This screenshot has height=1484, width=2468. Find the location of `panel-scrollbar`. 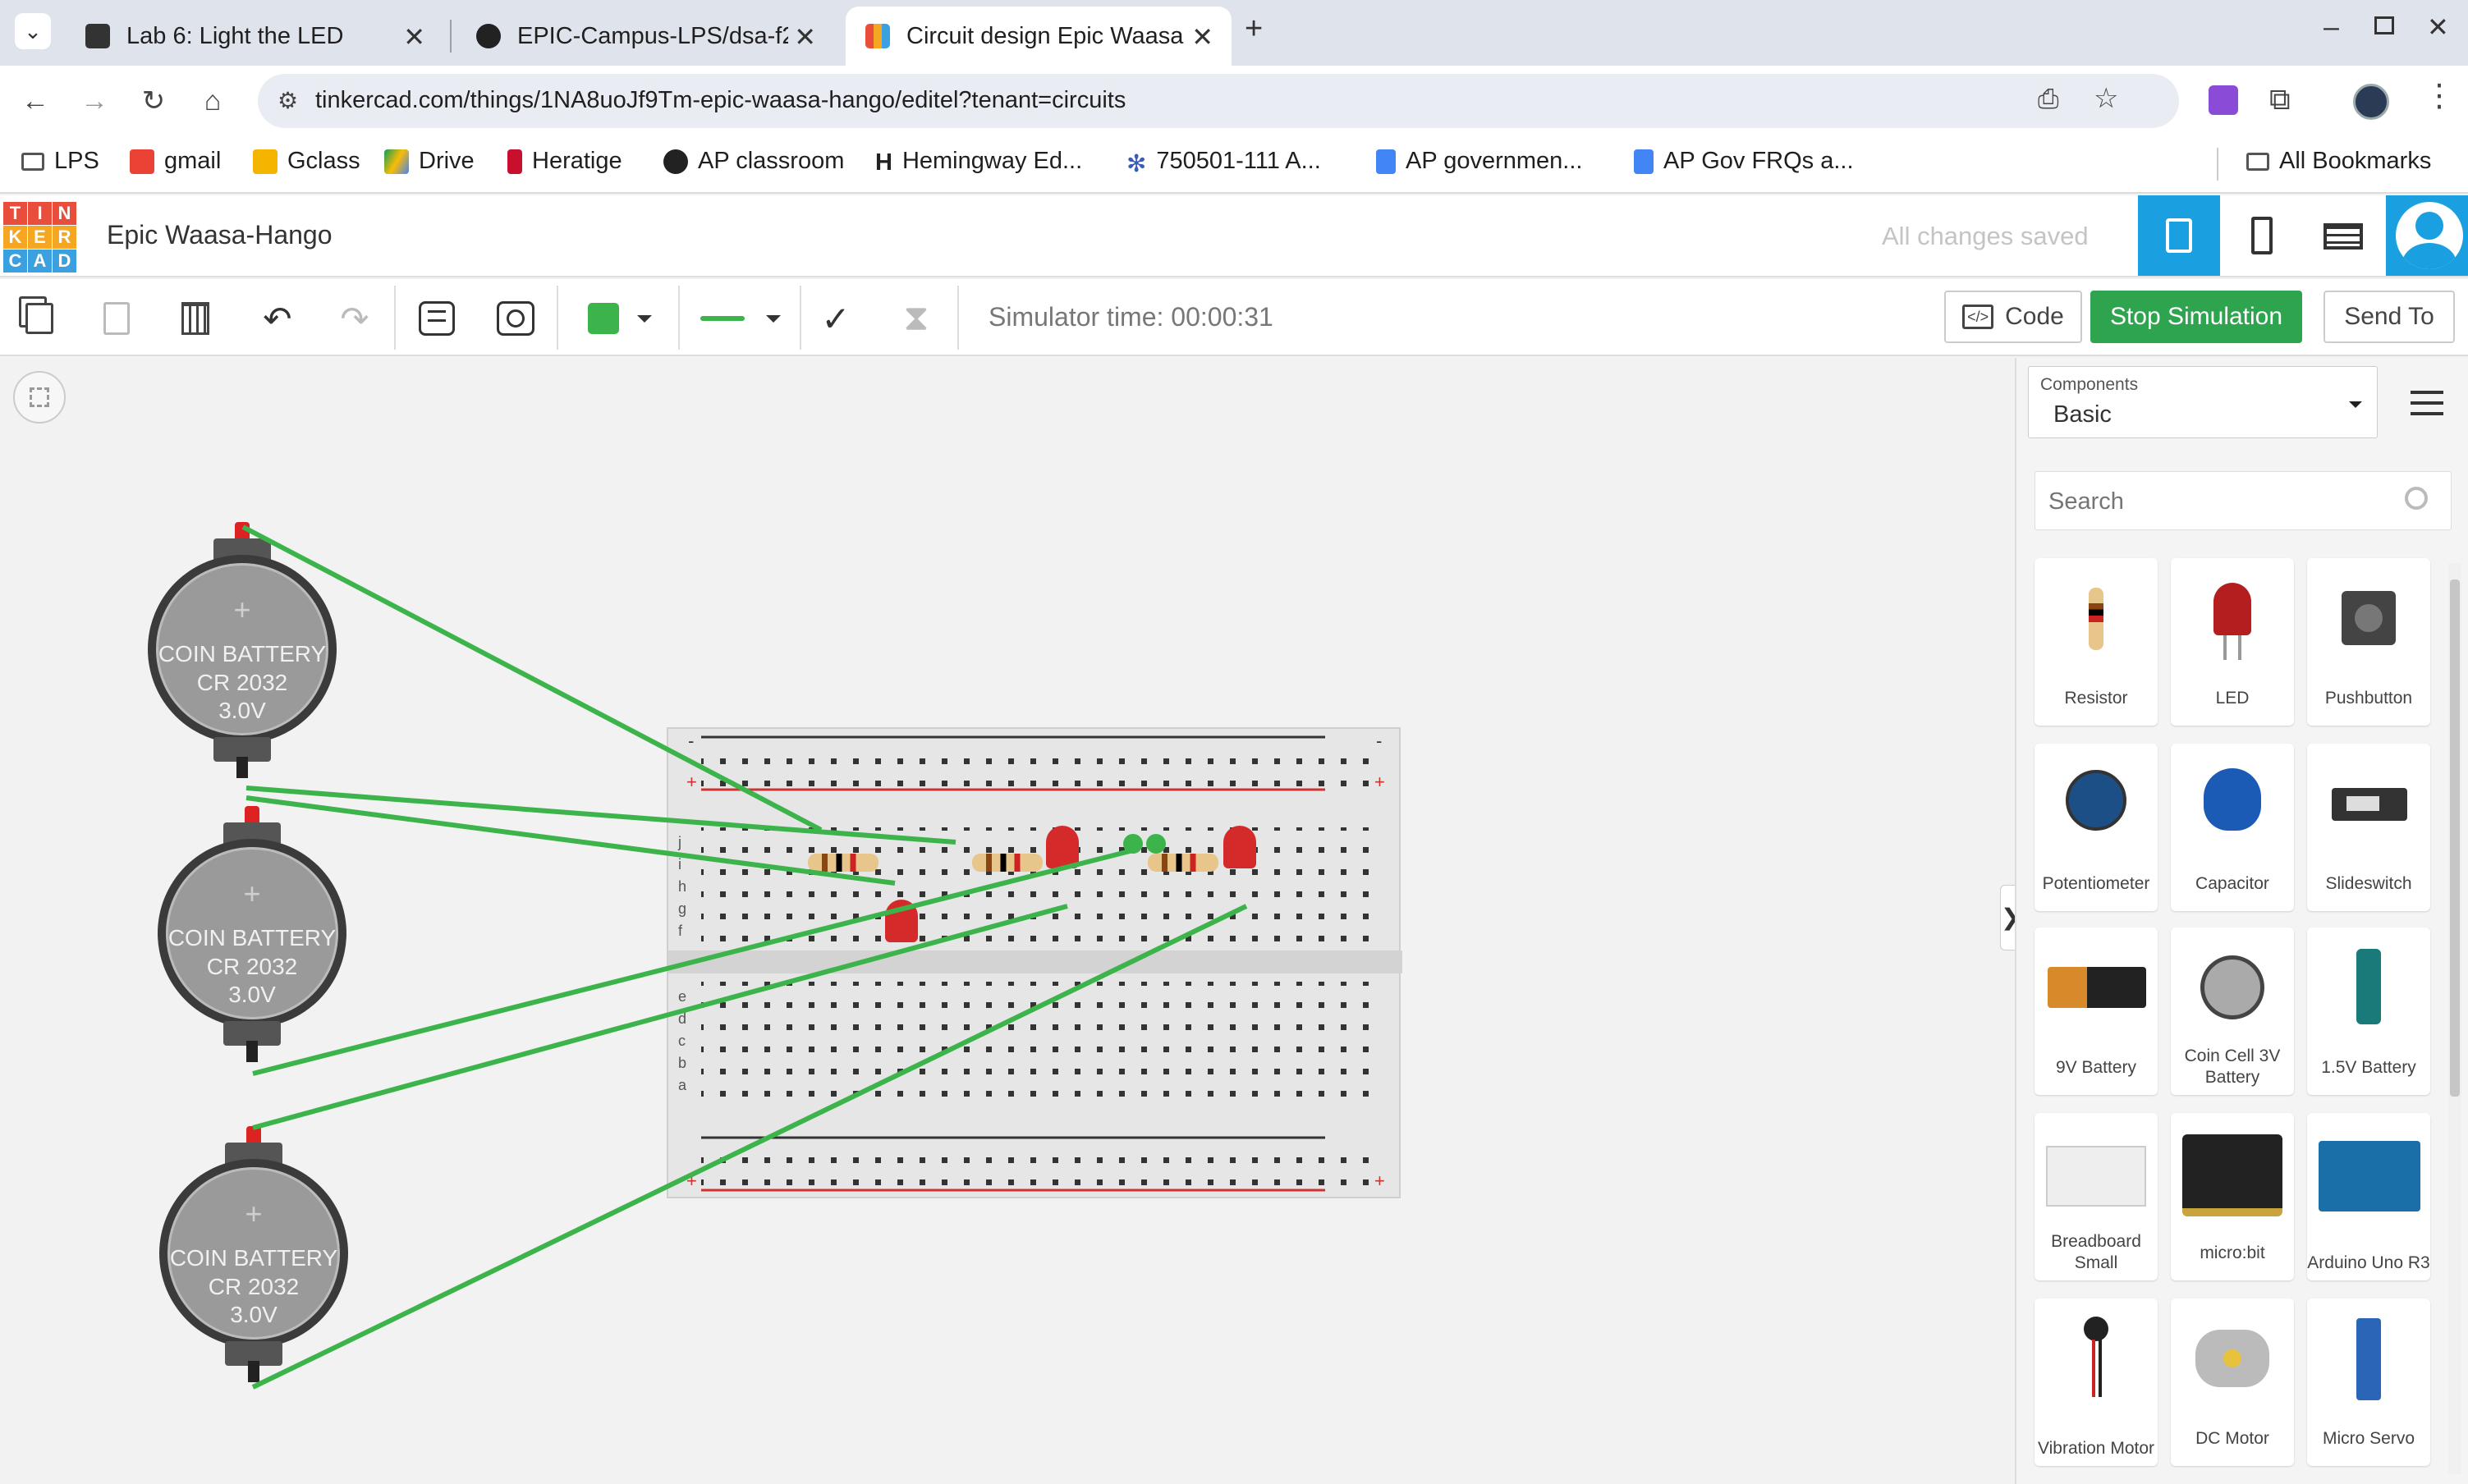

panel-scrollbar is located at coordinates (2454, 1018).